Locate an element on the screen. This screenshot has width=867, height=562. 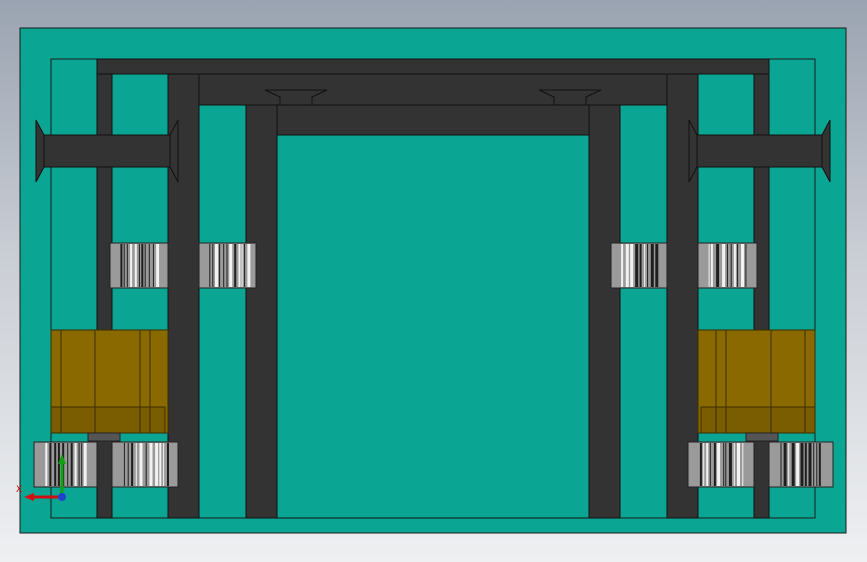
left-motor is located at coordinates (109, 385).